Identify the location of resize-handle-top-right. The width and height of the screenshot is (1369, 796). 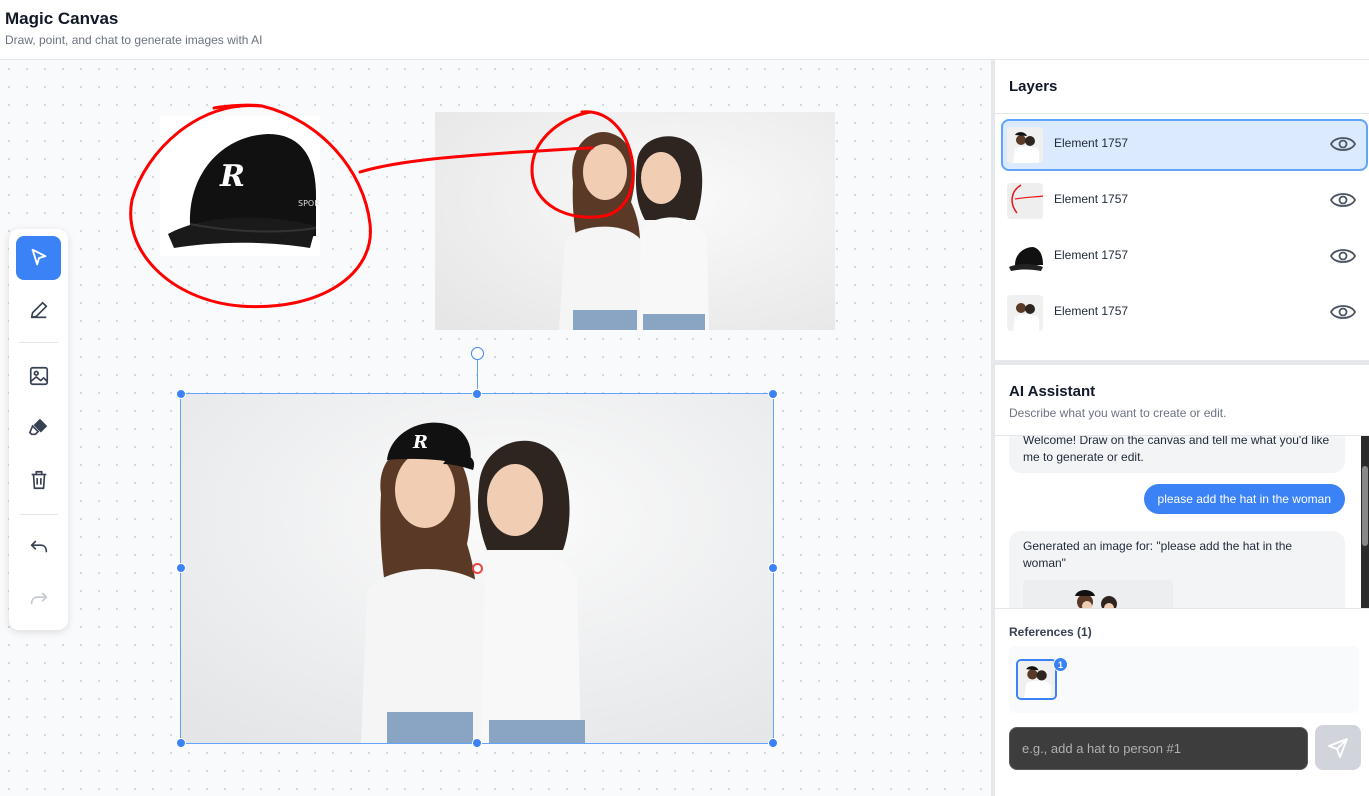
(773, 394).